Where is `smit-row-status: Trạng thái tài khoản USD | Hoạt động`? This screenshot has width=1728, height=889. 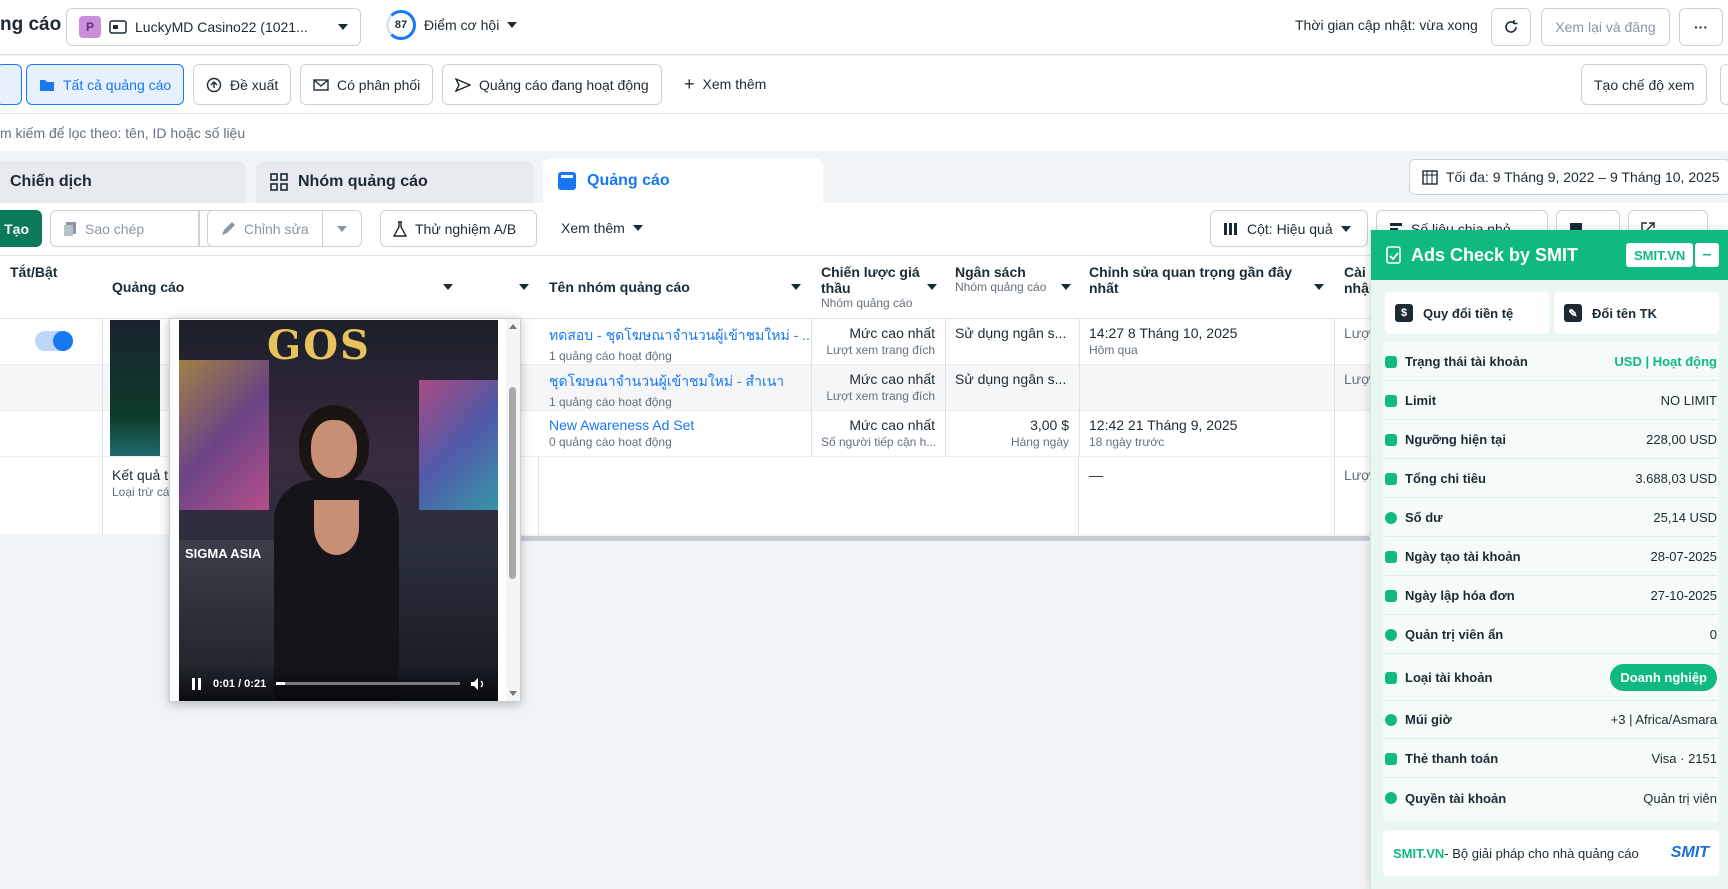
smit-row-status: Trạng thái tài khoản USD | Hoạt động is located at coordinates (1551, 362).